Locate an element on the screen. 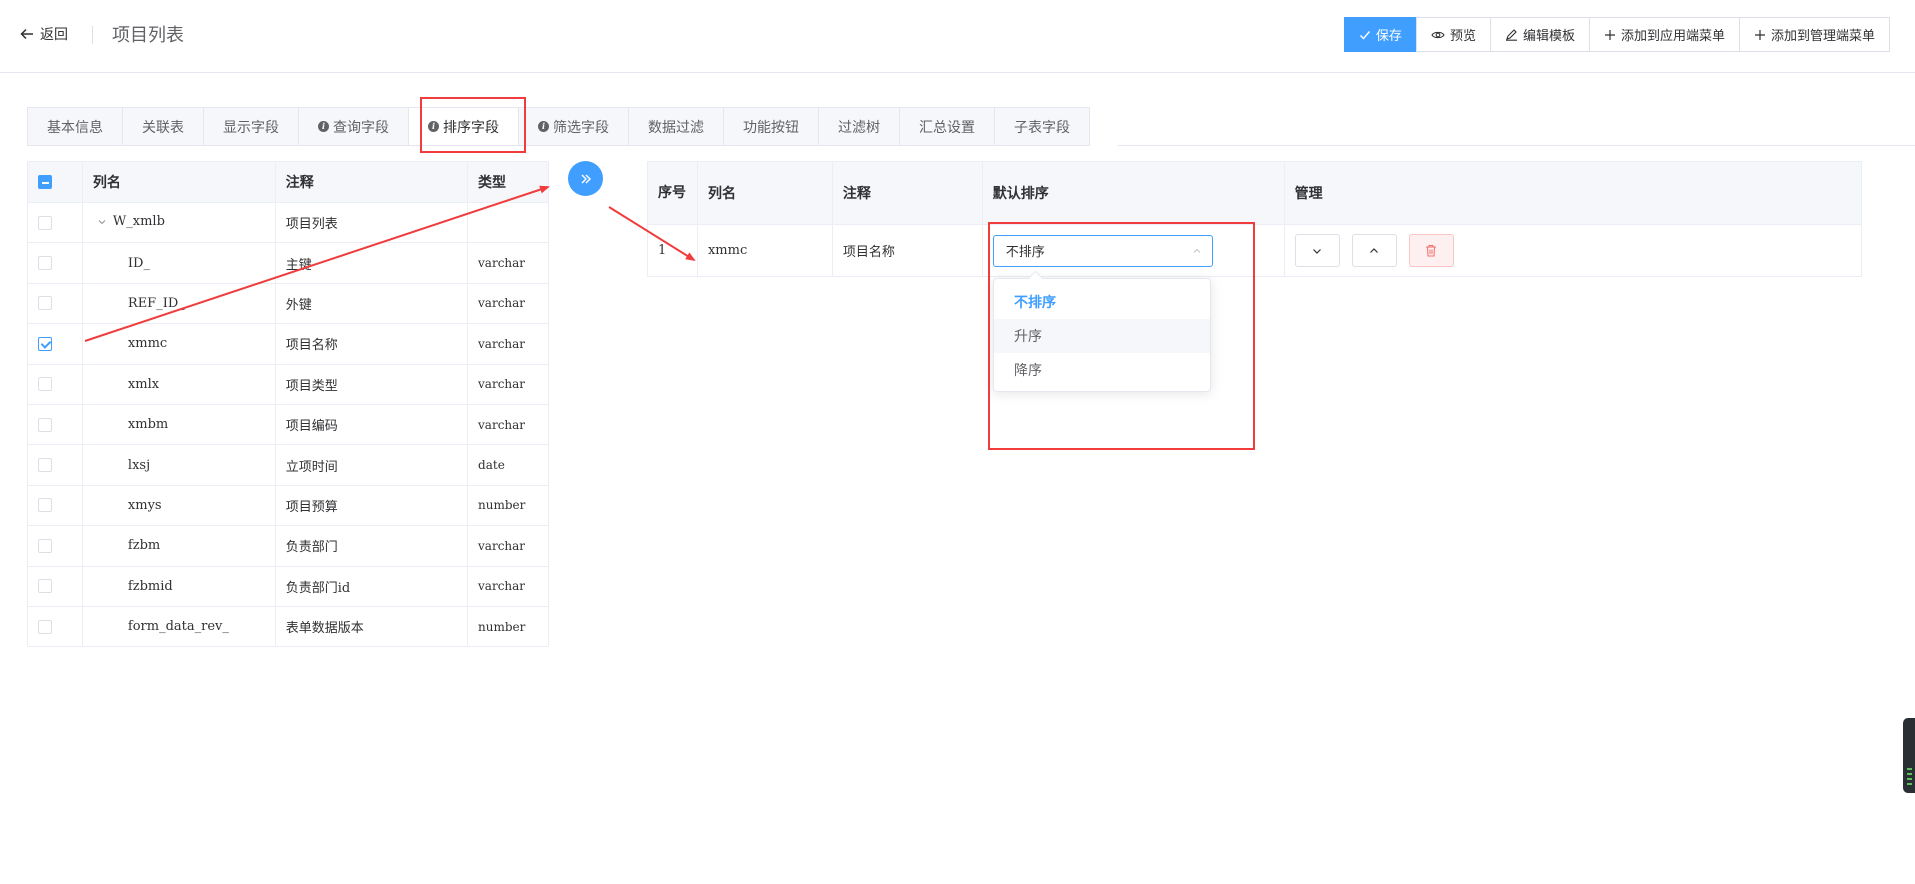 The height and width of the screenshot is (884, 1915). column-header-manage: 管理 is located at coordinates (1573, 193).